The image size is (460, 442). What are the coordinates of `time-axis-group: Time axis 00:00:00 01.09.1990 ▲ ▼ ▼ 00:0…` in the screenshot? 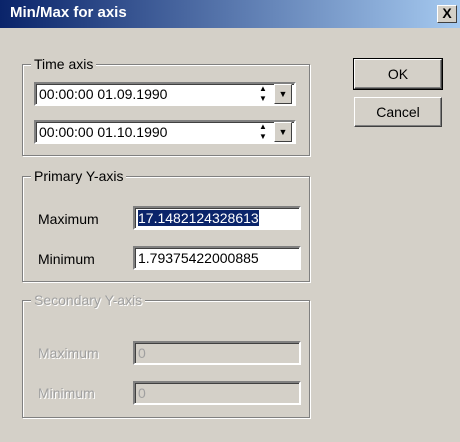 It's located at (166, 106).